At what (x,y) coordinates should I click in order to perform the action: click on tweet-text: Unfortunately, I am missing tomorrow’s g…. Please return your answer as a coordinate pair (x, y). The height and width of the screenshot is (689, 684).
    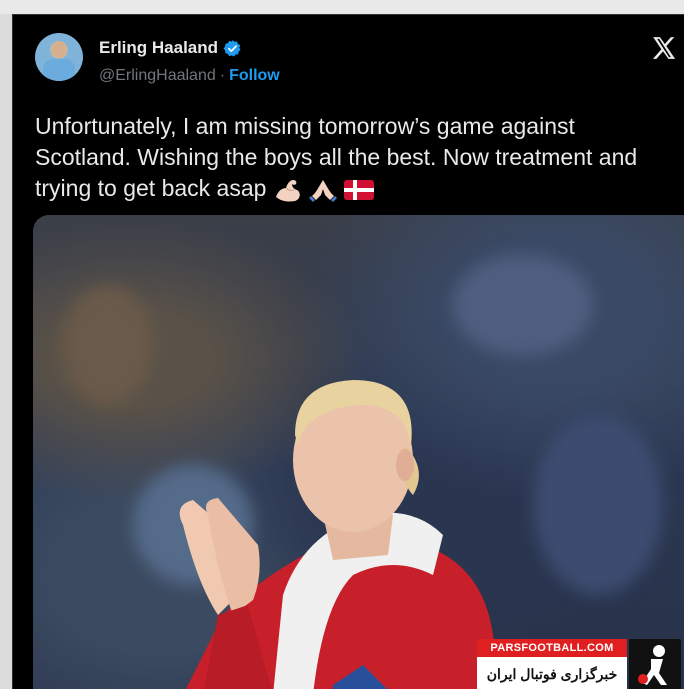
    Looking at the image, I should click on (336, 157).